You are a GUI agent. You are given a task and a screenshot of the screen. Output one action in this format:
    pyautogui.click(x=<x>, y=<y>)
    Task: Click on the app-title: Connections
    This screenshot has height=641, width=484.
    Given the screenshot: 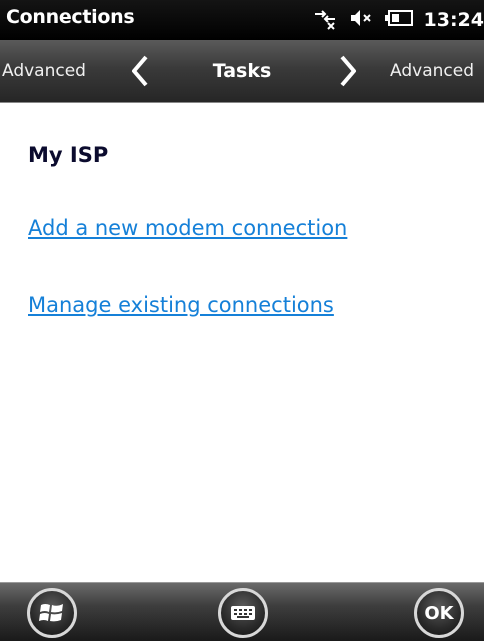 What is the action you would take?
    pyautogui.click(x=70, y=17)
    